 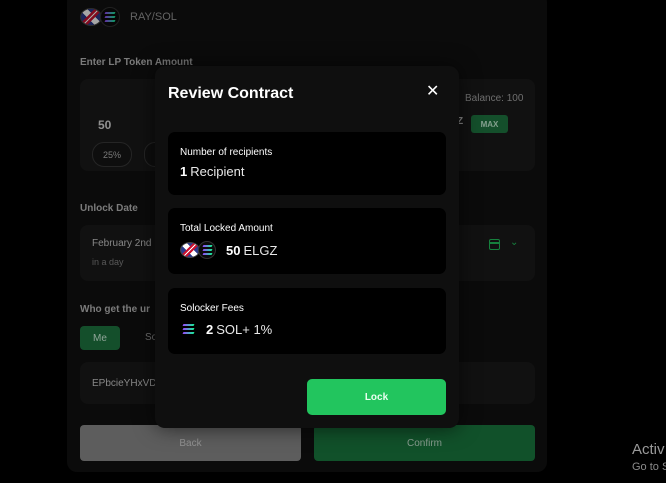 I want to click on fees-value: 2 SOL+ 1%, so click(x=226, y=329).